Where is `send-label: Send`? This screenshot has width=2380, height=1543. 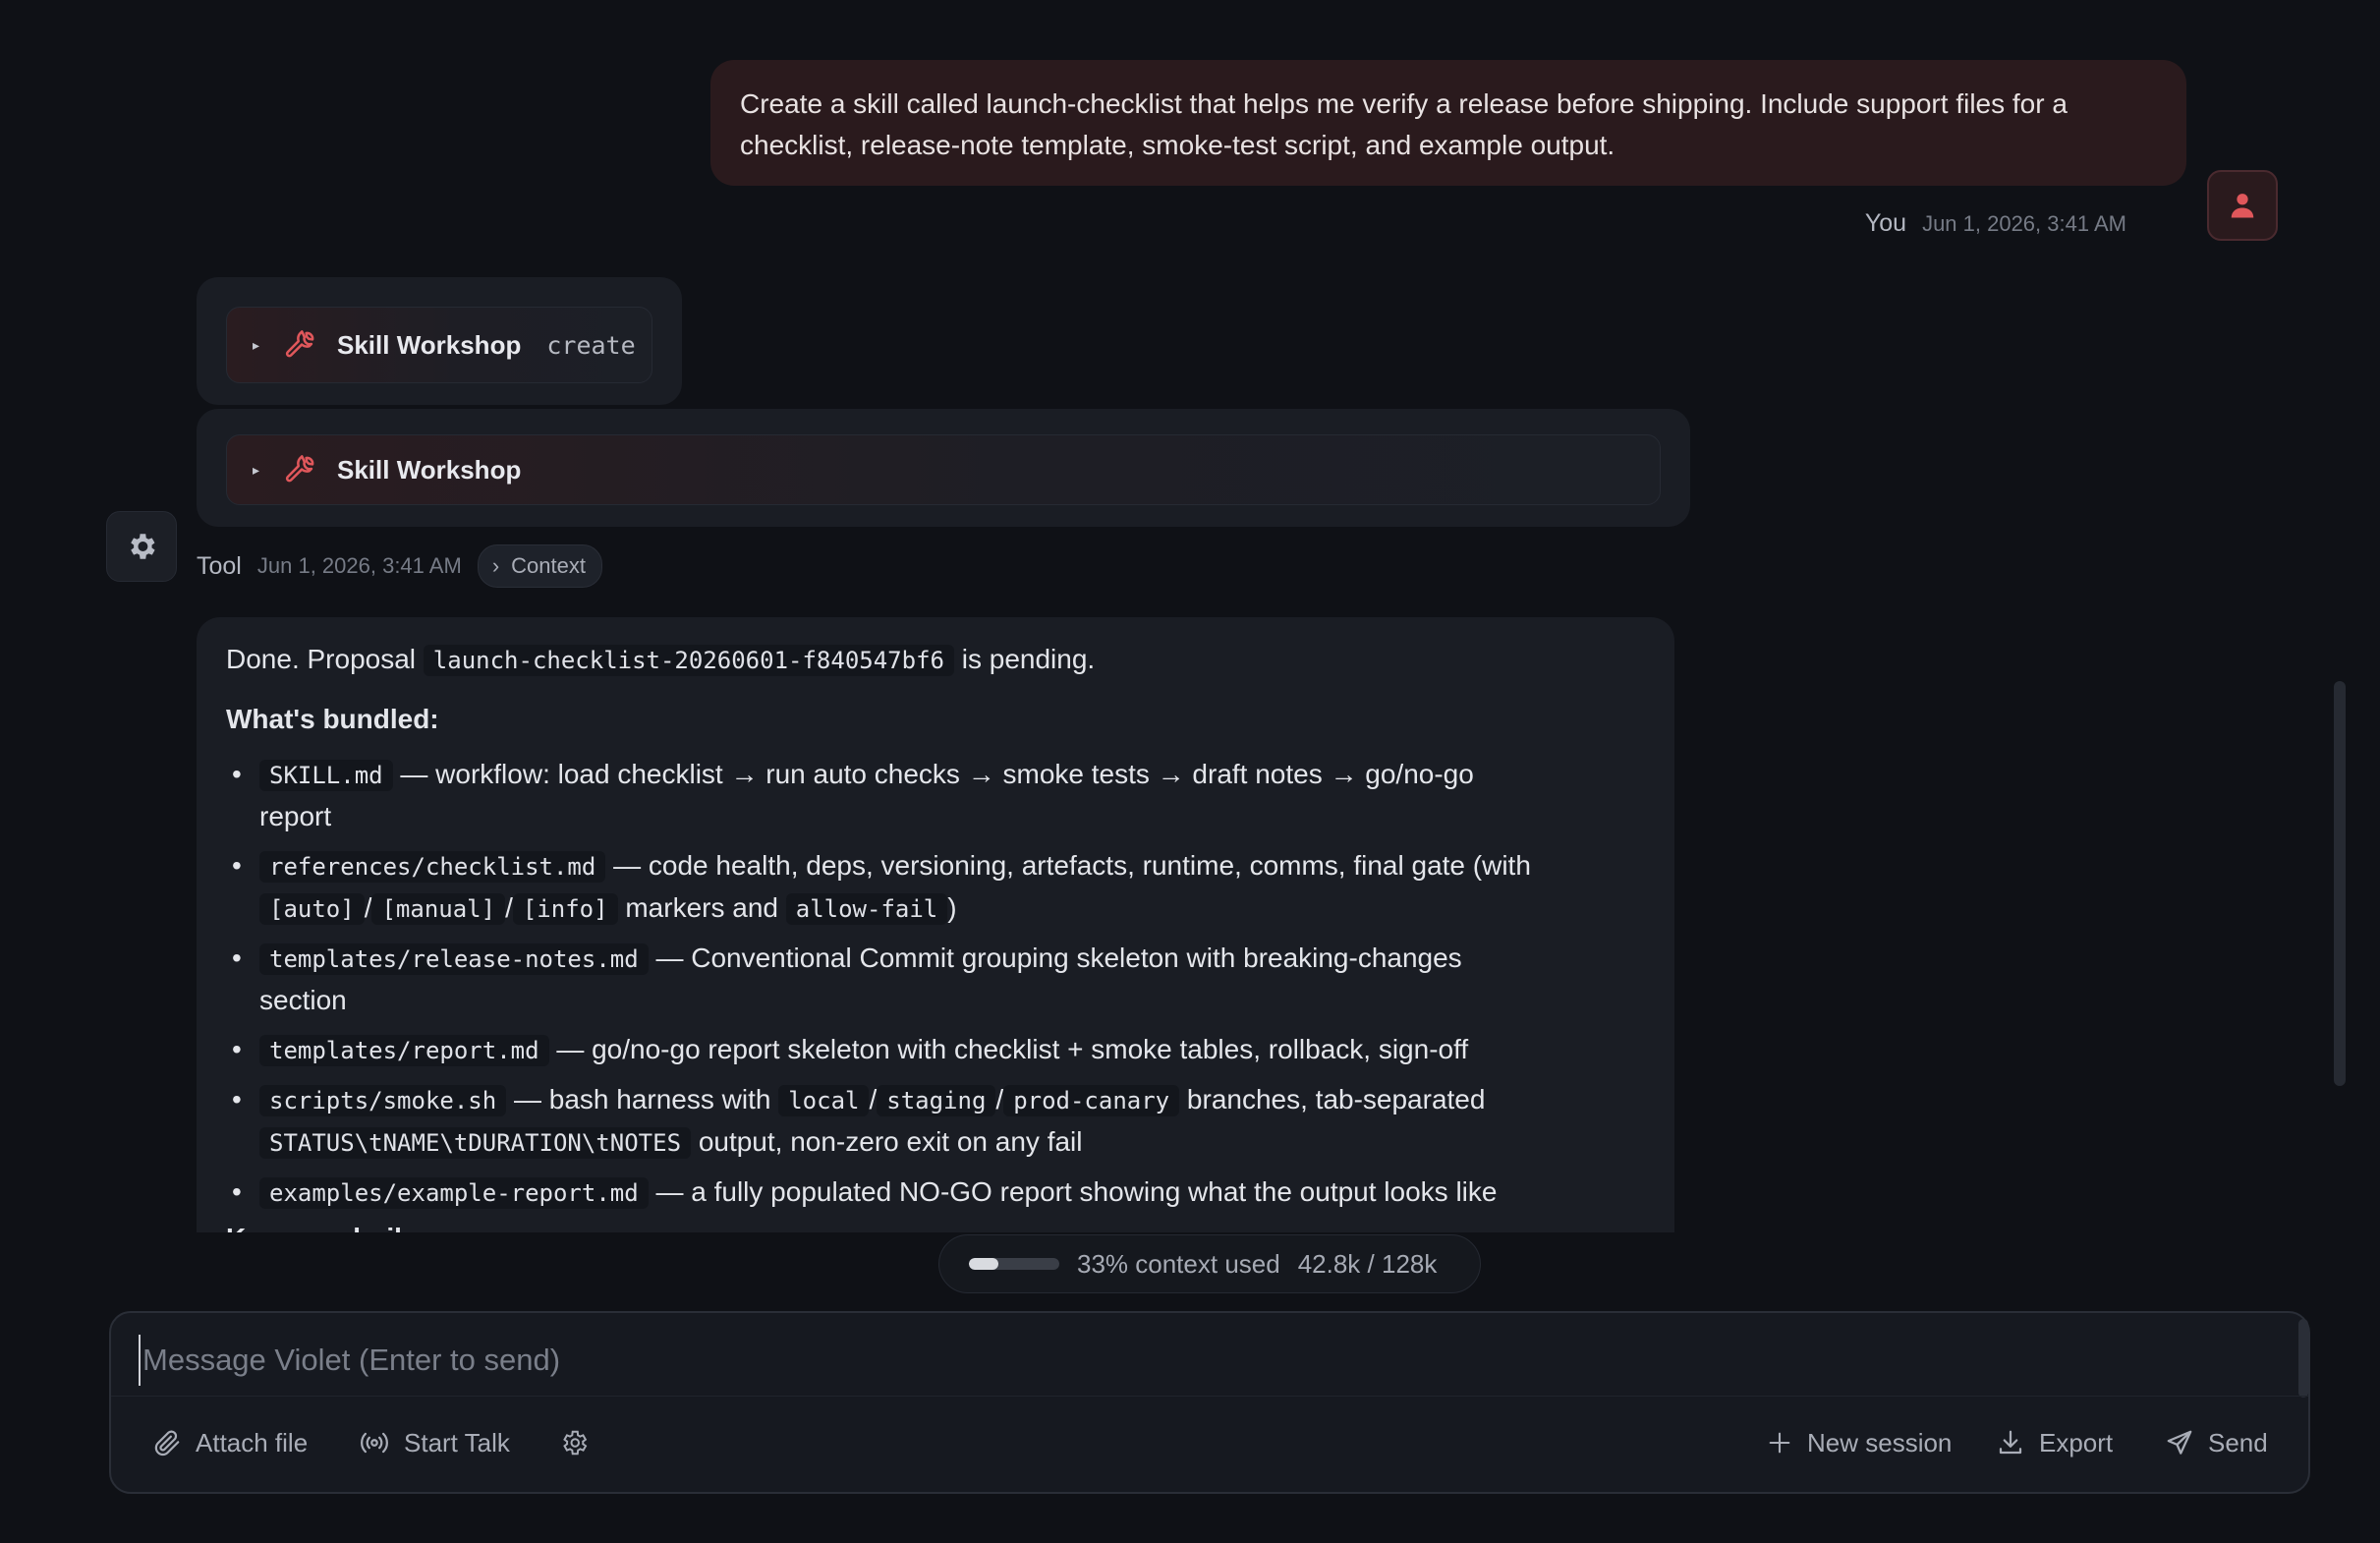 send-label: Send is located at coordinates (2238, 1442).